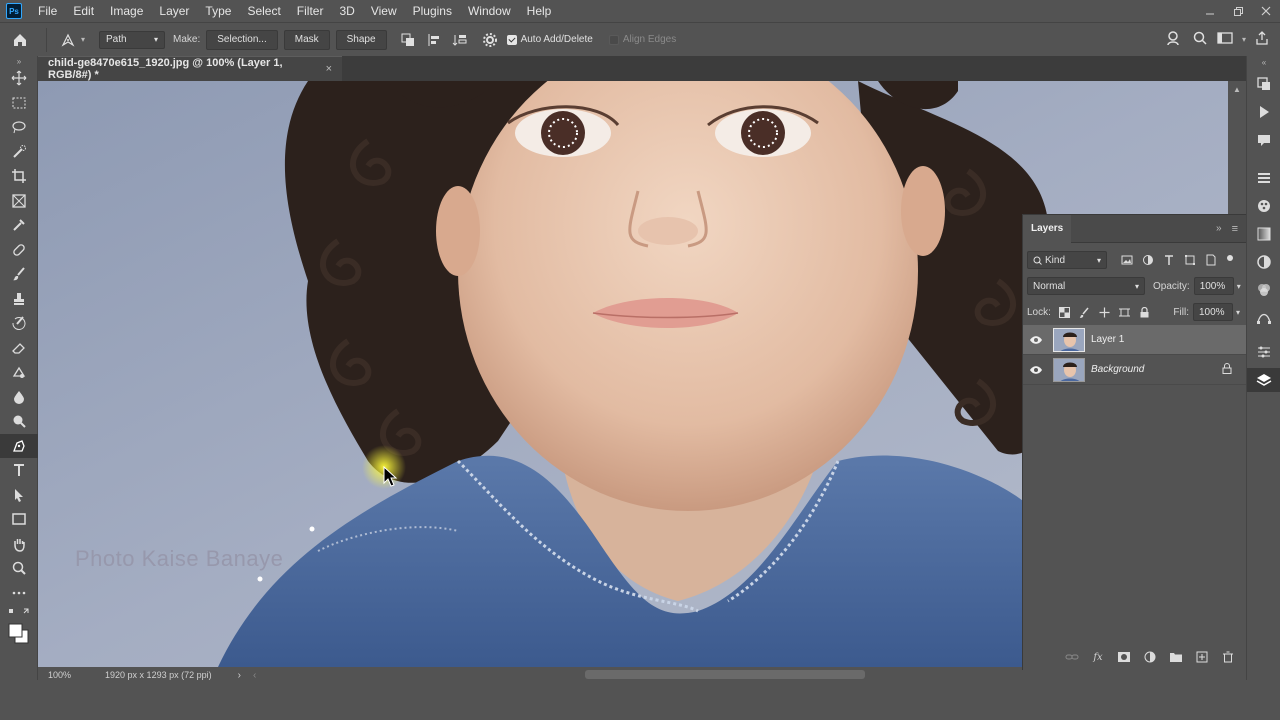  I want to click on pen-tool-icon, so click(19, 445).